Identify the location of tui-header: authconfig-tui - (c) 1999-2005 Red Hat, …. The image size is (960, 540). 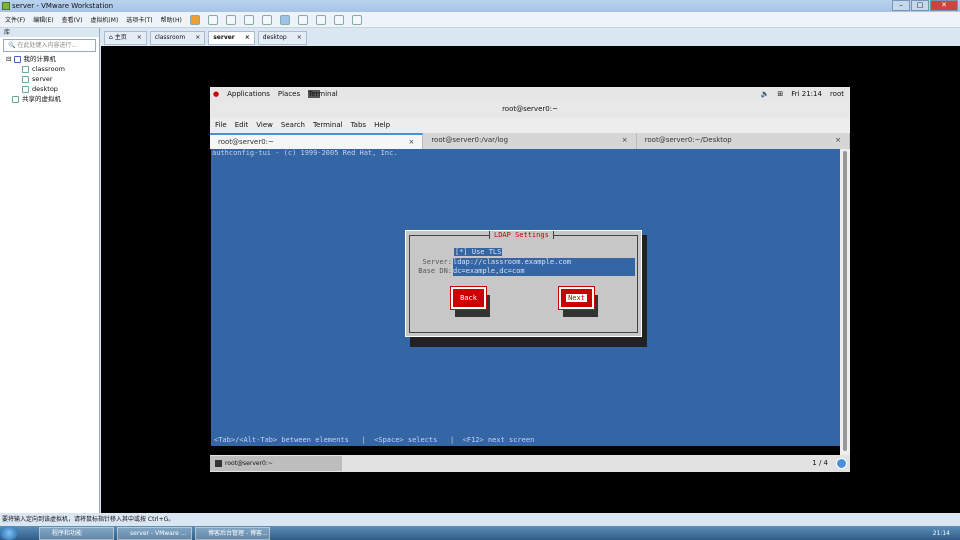
(305, 153).